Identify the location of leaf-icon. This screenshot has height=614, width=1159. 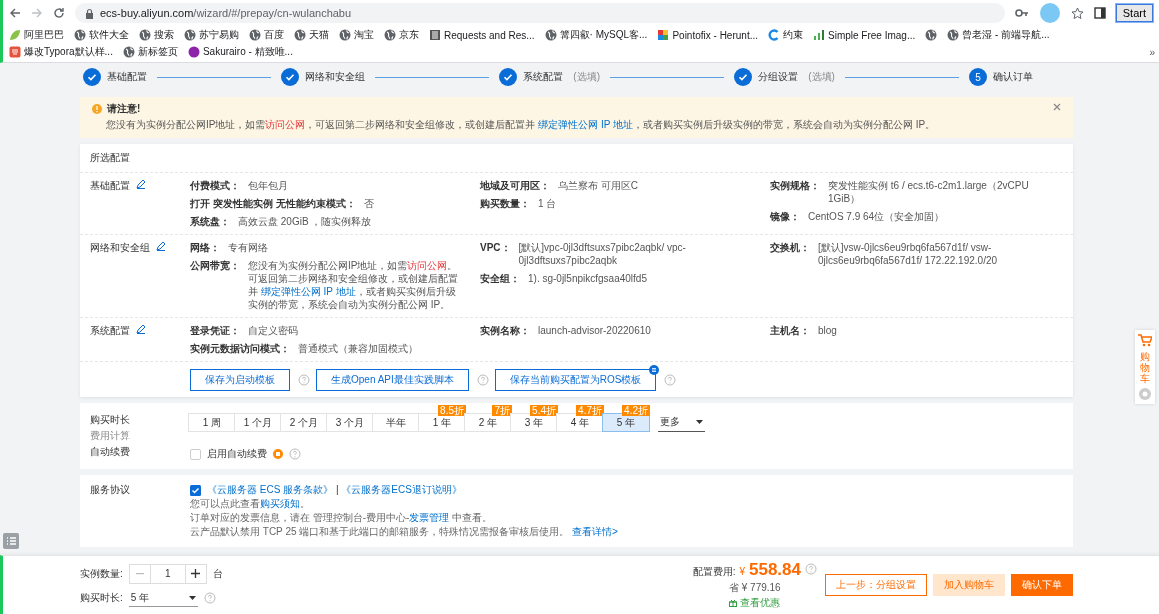
(15, 35).